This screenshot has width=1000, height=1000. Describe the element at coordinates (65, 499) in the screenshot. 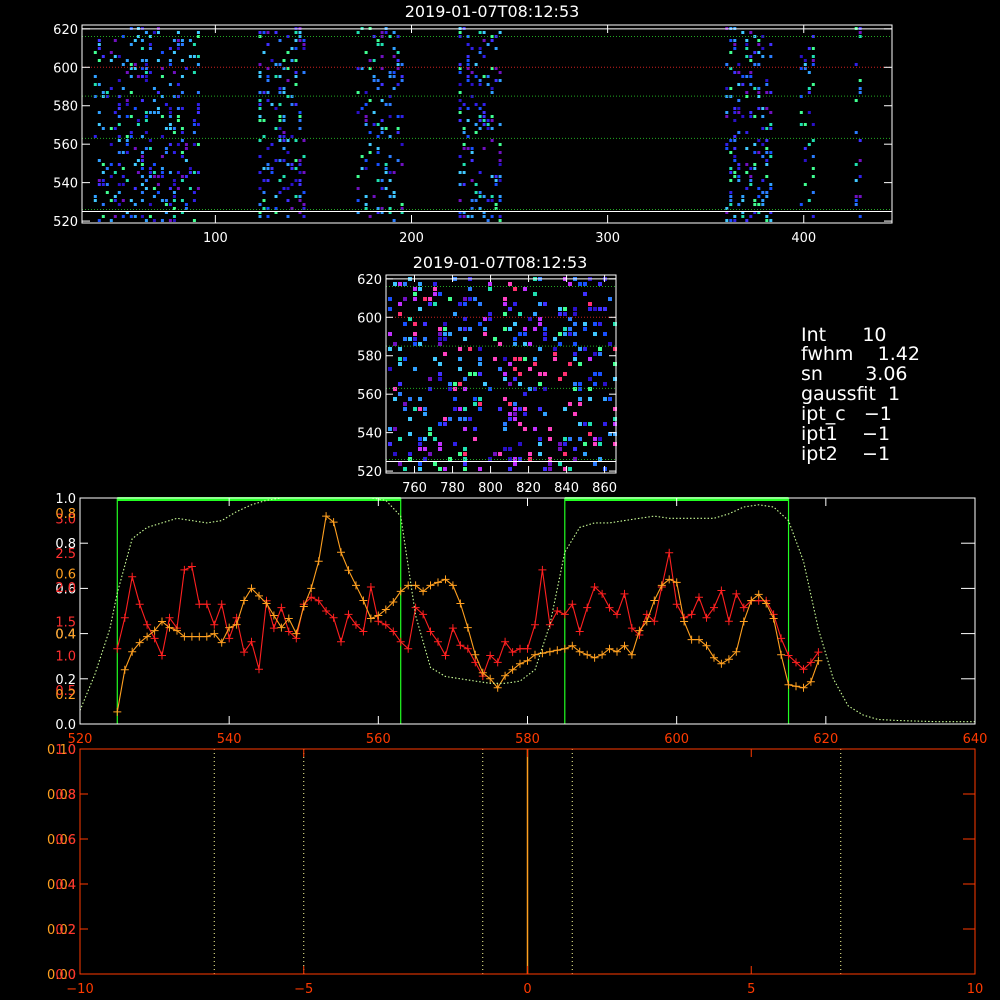

I see `profile-ytick-white-label: 1.0` at that location.